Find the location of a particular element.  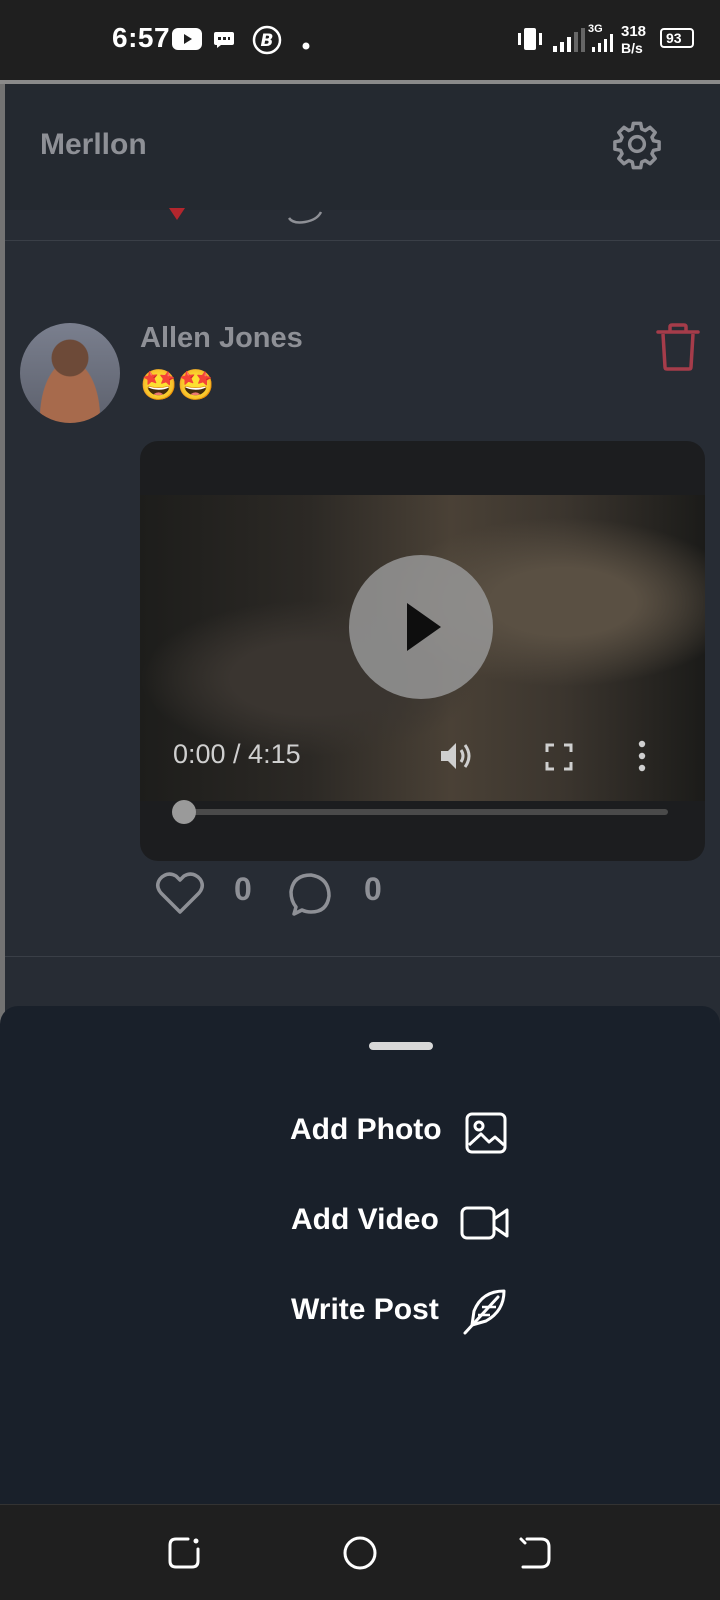

home-button is located at coordinates (360, 1553).